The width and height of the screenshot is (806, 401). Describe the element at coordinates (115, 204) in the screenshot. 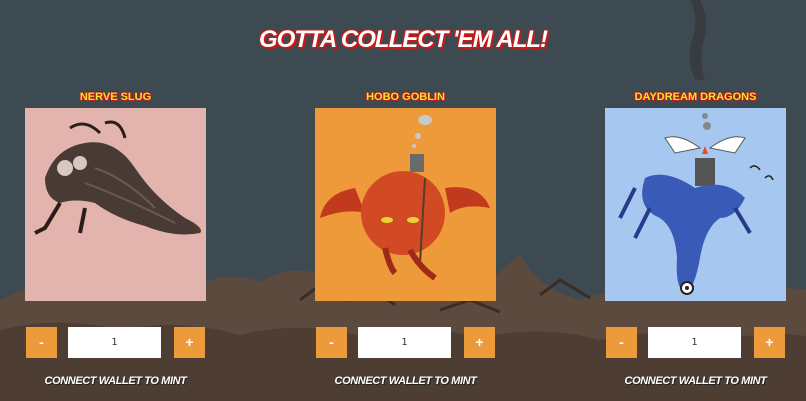

I see `nerve-slug-illustration` at that location.